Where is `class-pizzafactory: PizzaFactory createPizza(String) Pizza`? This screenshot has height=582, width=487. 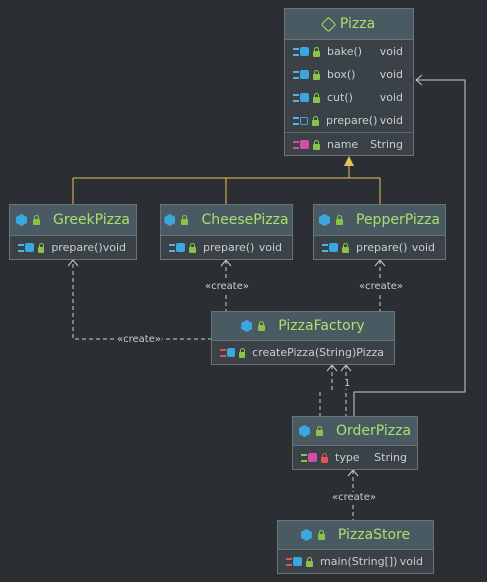
class-pizzafactory: PizzaFactory createPizza(String) Pizza is located at coordinates (303, 338).